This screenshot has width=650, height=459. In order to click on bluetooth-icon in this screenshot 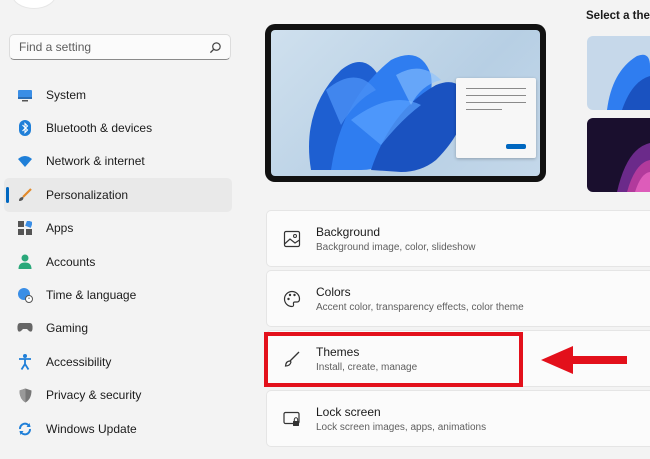, I will do `click(25, 128)`.